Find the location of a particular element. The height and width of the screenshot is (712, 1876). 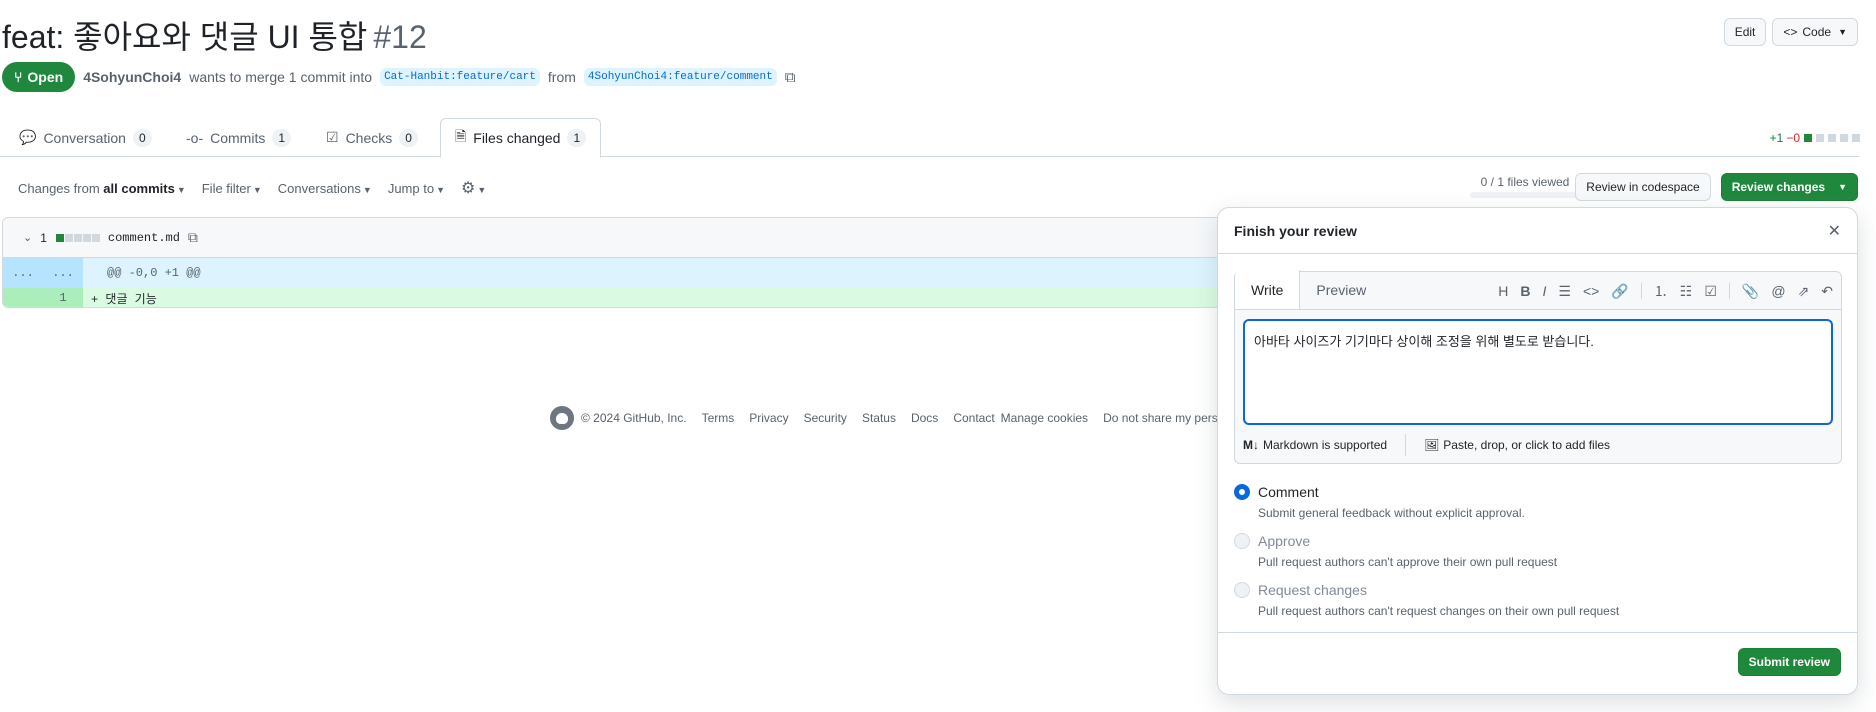

hunk-header-row: ... ... @@ -0,0 +1 @@ is located at coordinates (622, 273).